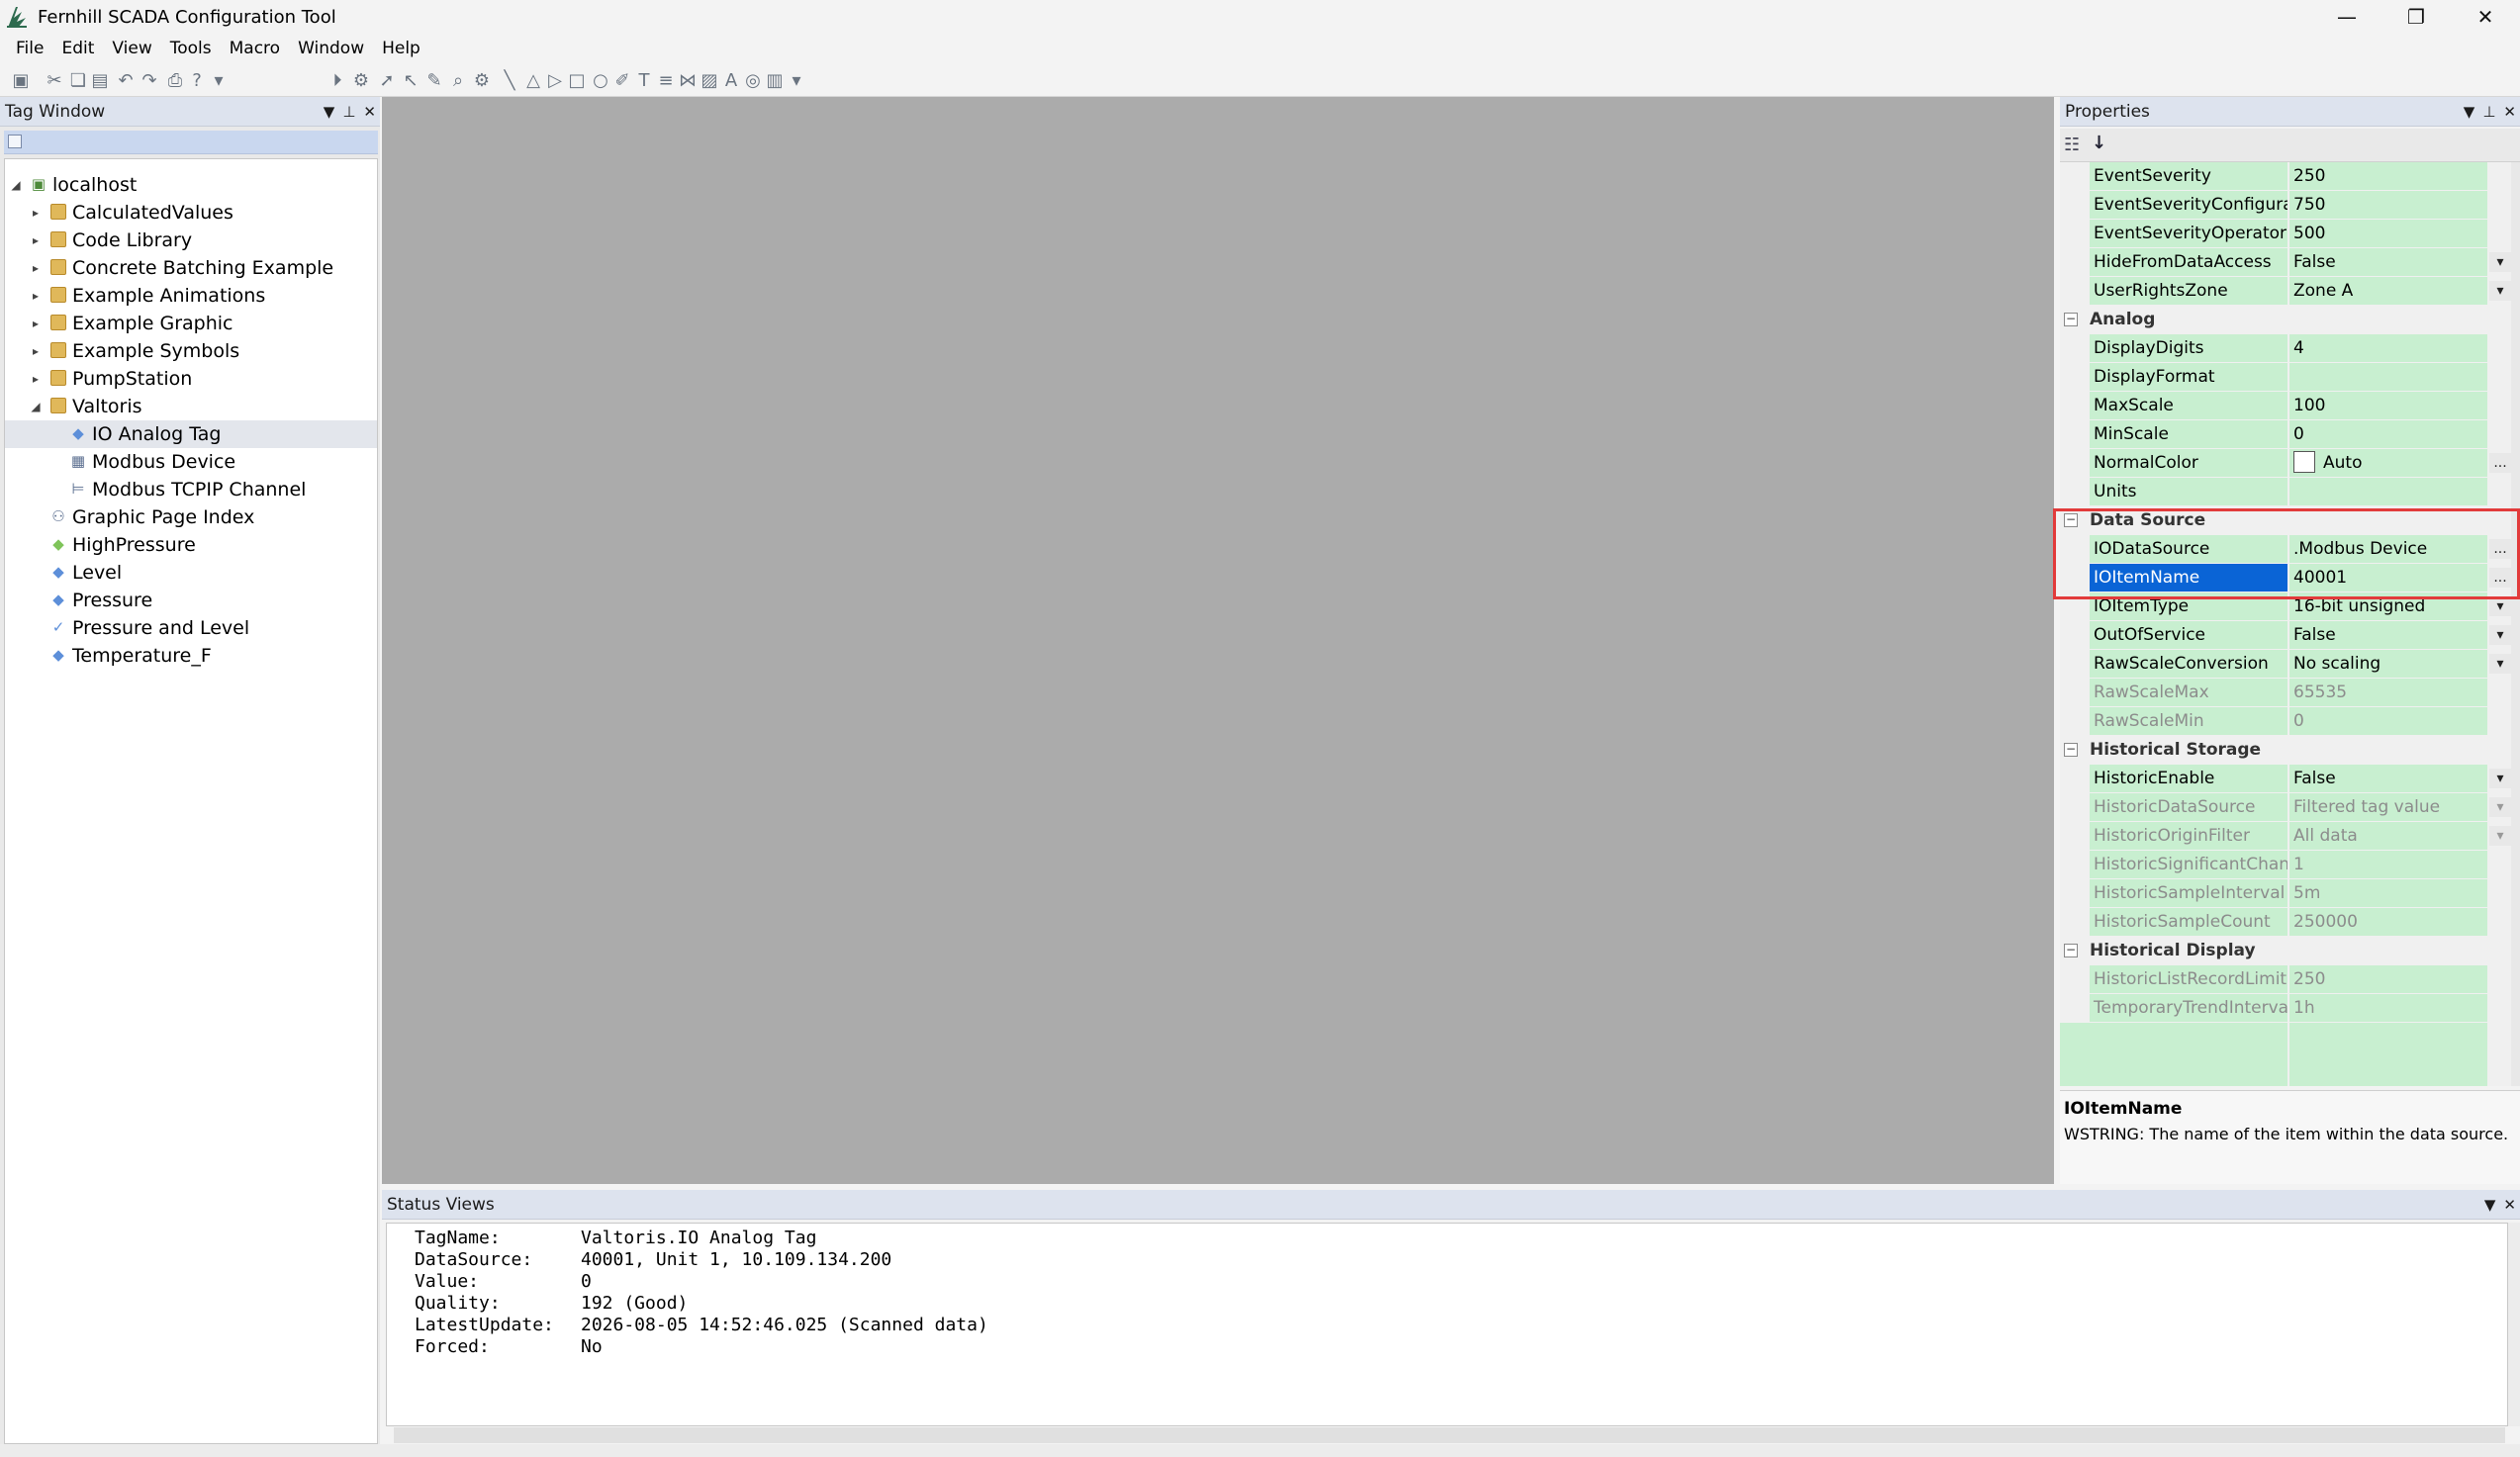 Image resolution: width=2520 pixels, height=1457 pixels. I want to click on property-row: HistoricSignificantChange1, so click(2290, 865).